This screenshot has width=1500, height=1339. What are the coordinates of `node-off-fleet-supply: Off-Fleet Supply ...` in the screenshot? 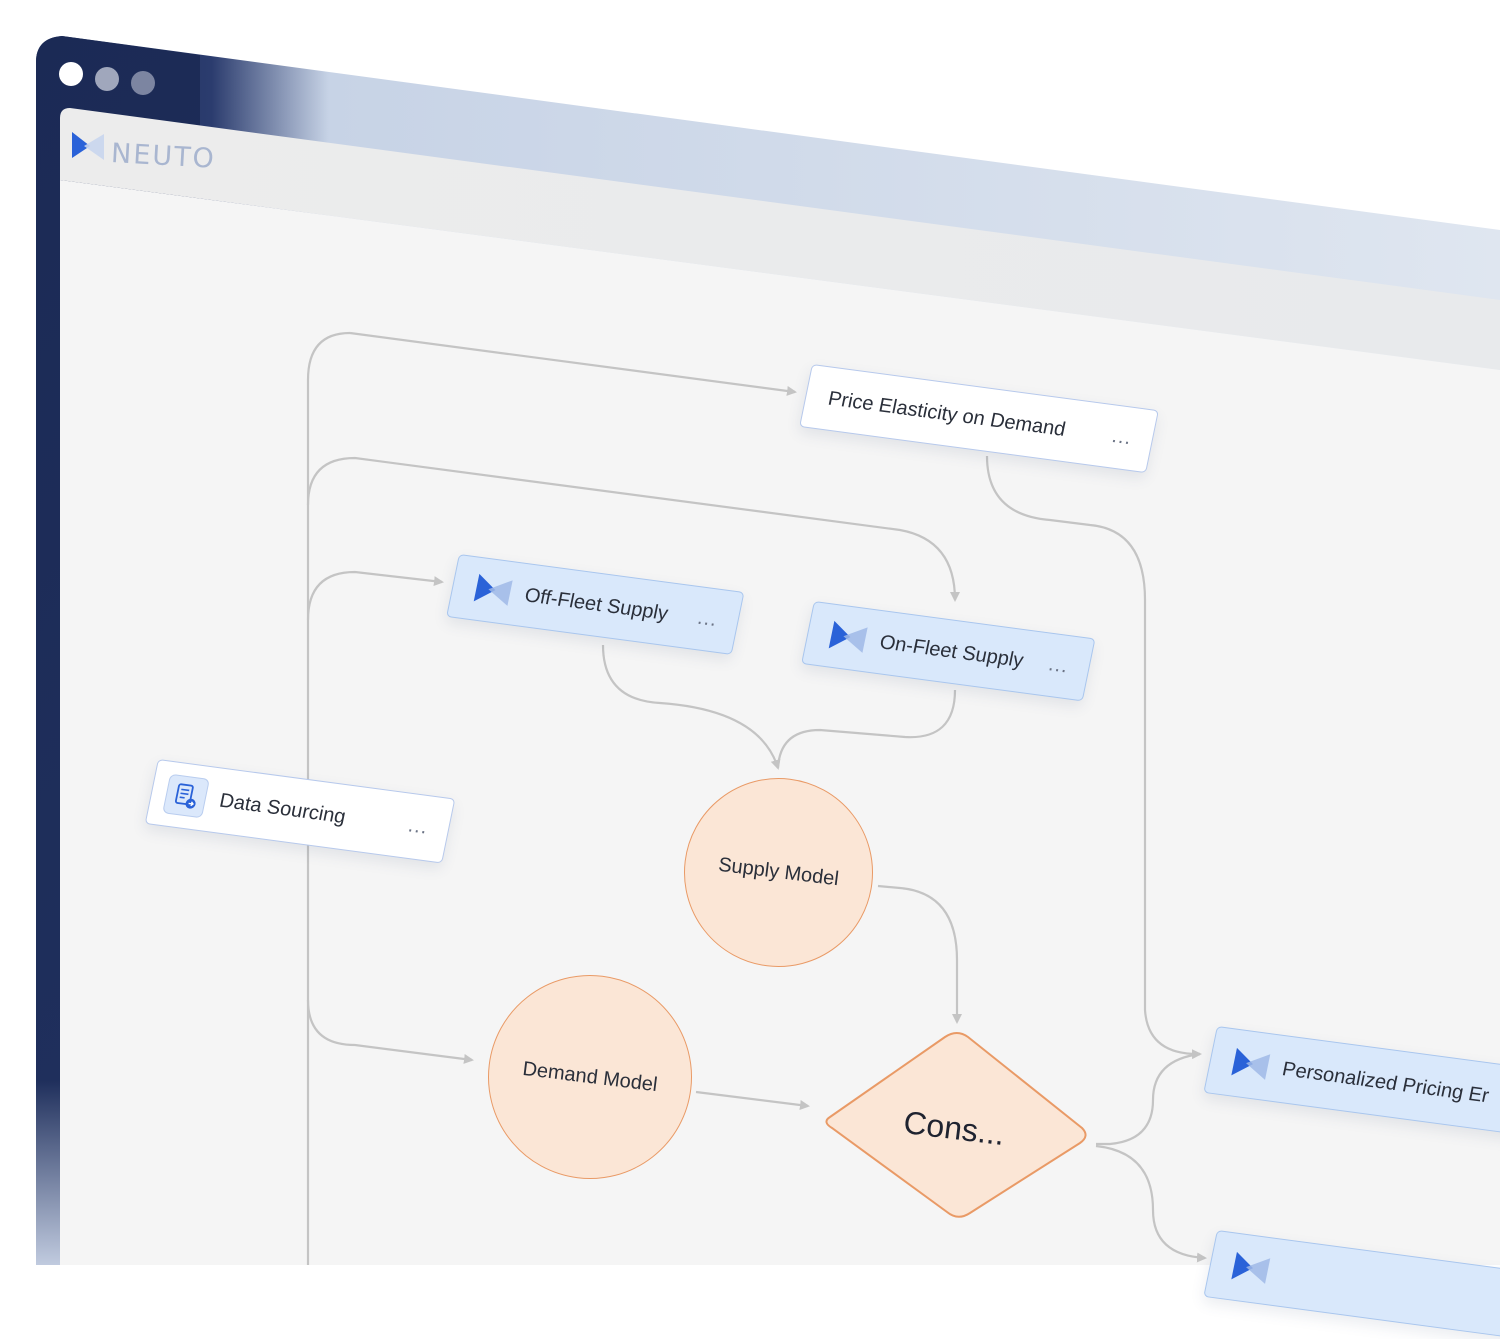 It's located at (595, 604).